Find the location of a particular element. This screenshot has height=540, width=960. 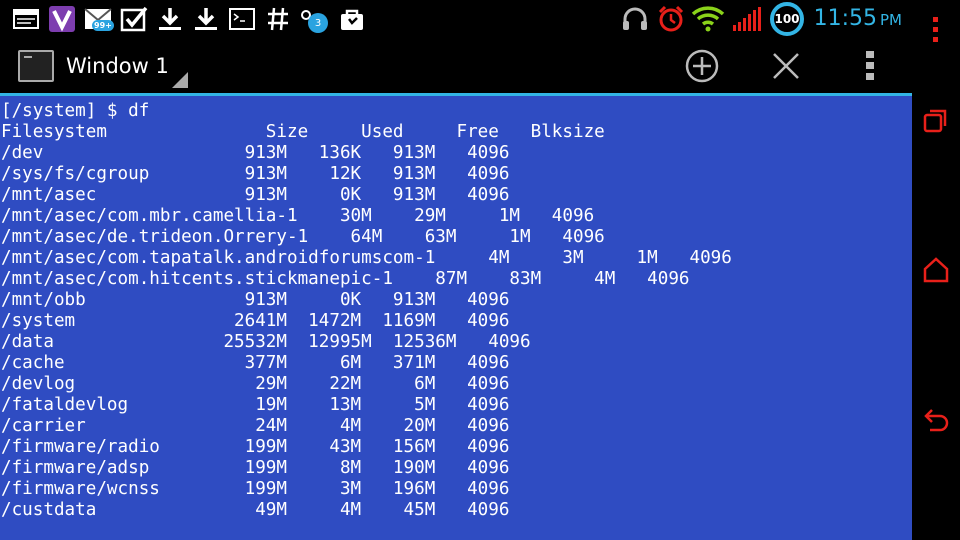

terminal-line: /firmware/radio 199M 43M 156M 4096 is located at coordinates (255, 447).